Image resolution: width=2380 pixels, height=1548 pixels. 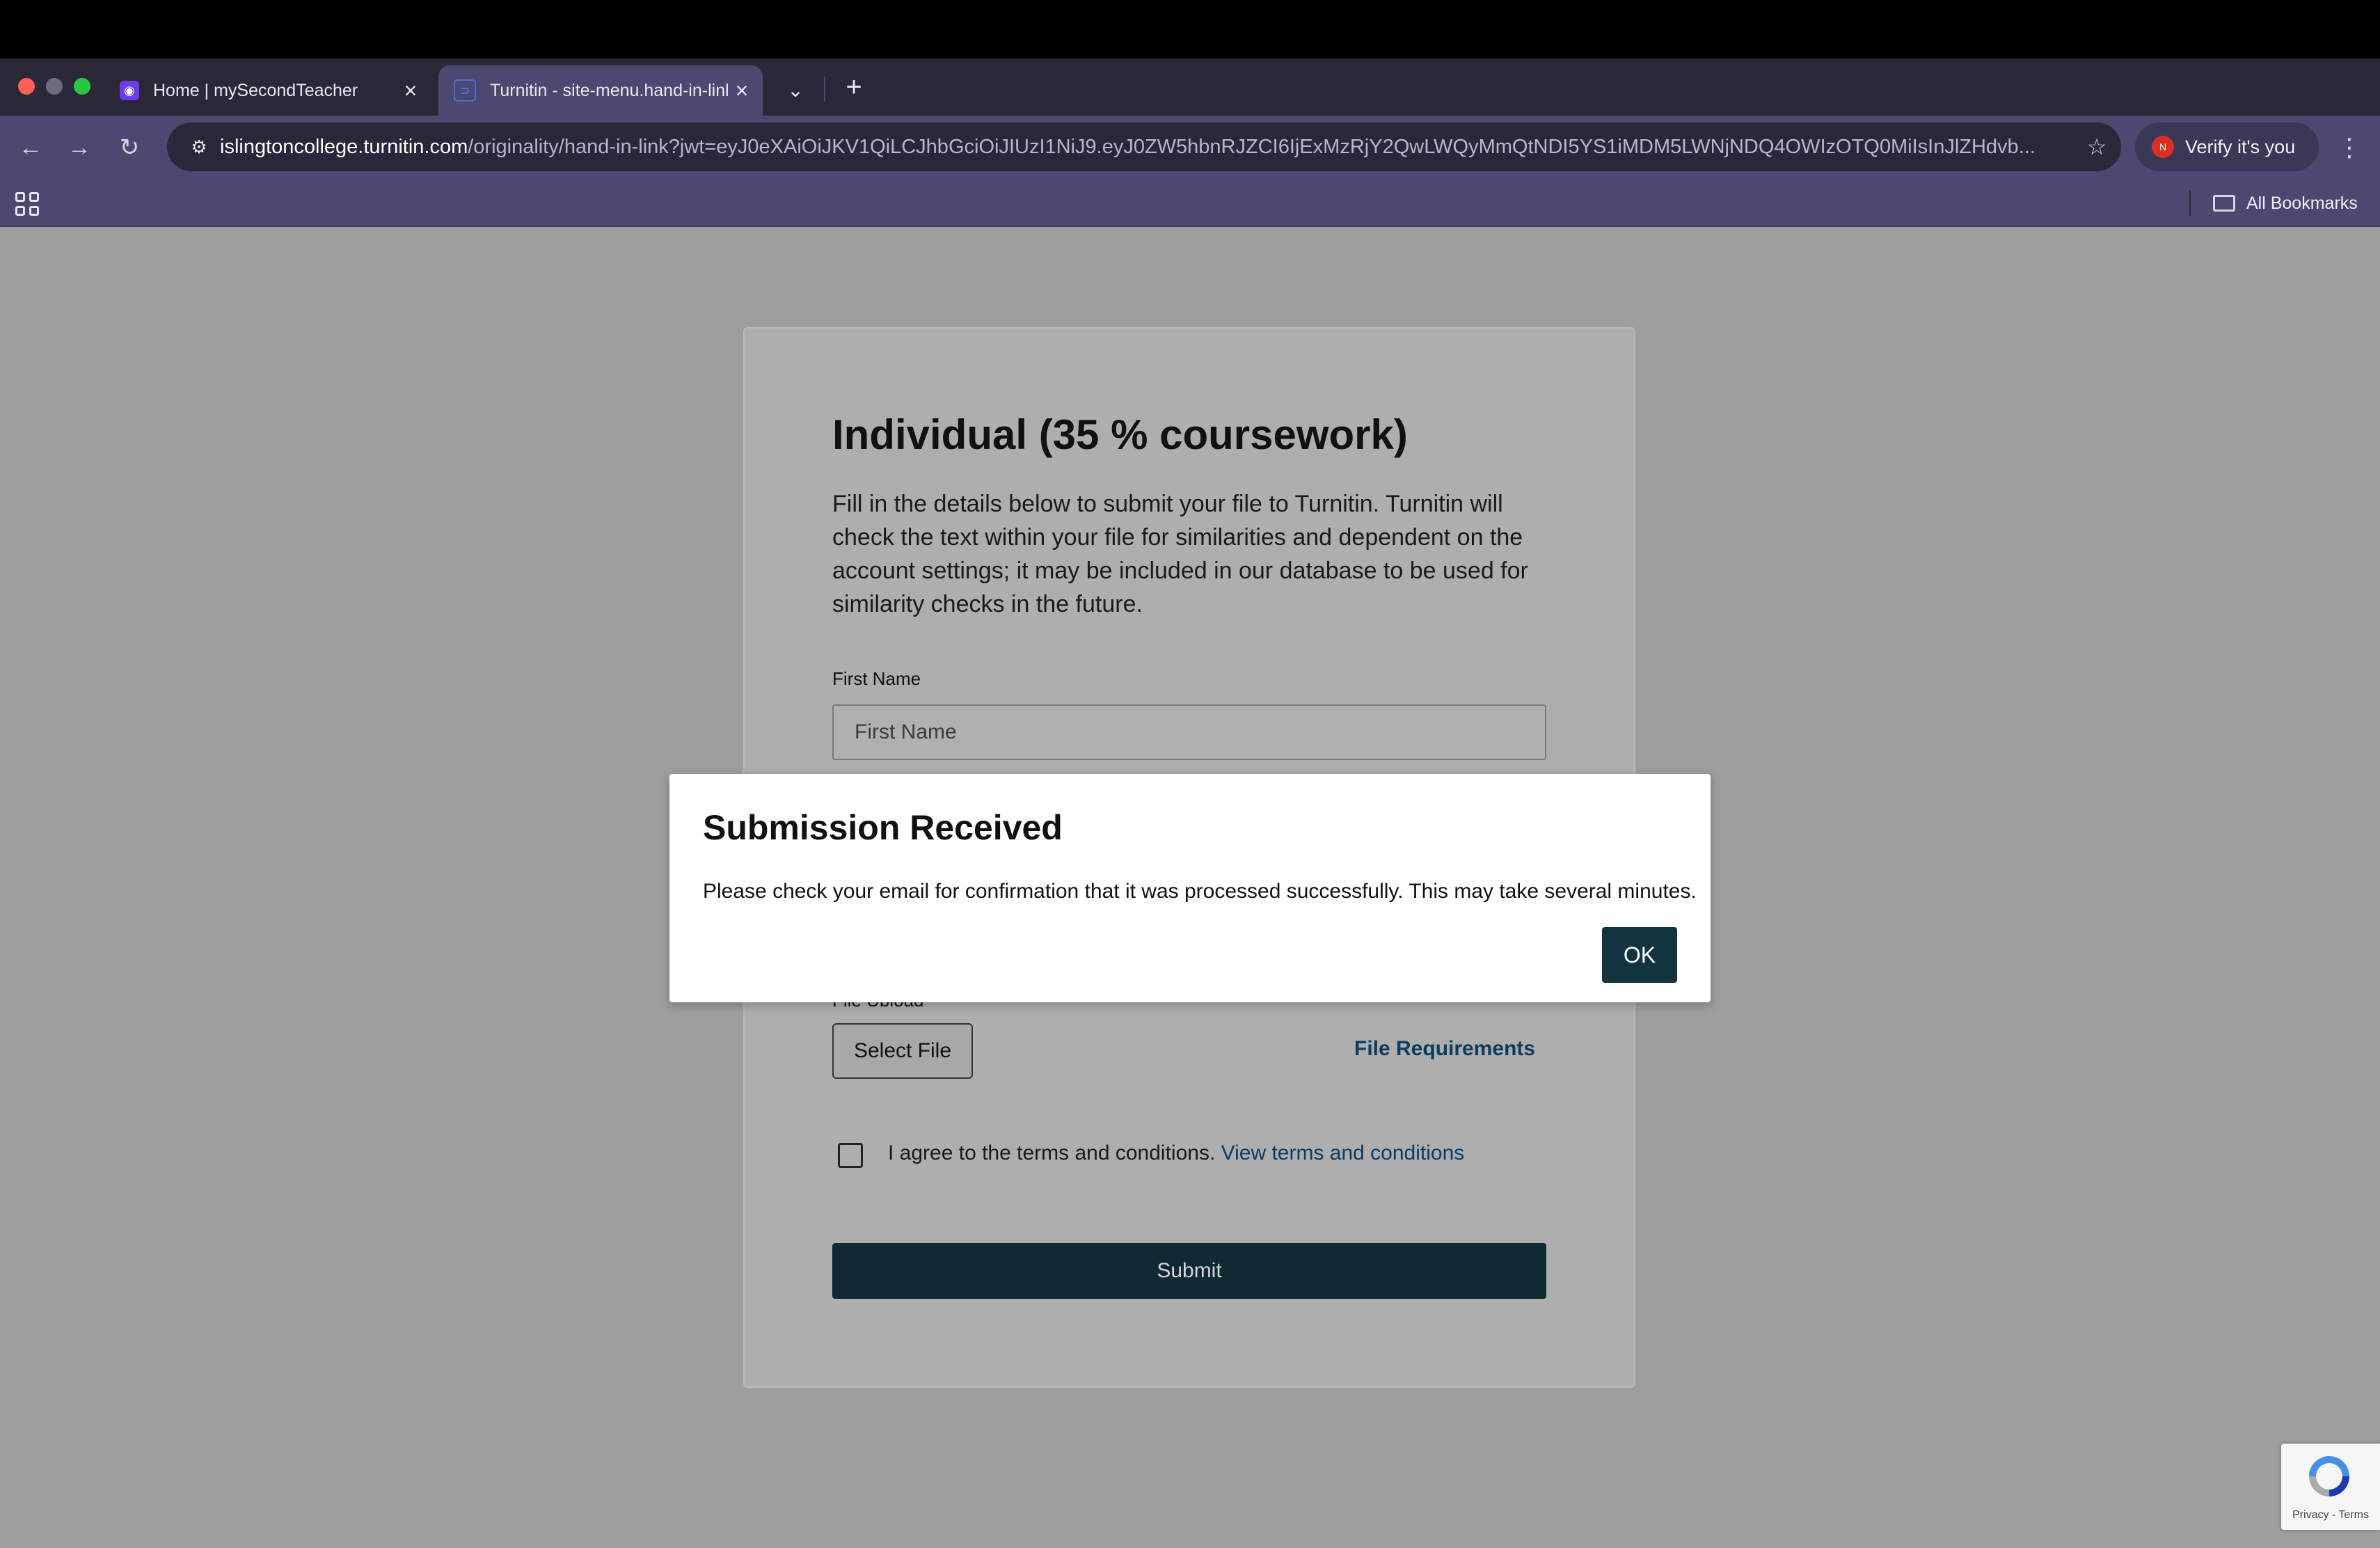 What do you see at coordinates (79, 147) in the screenshot?
I see `forward-arrow-icon: →` at bounding box center [79, 147].